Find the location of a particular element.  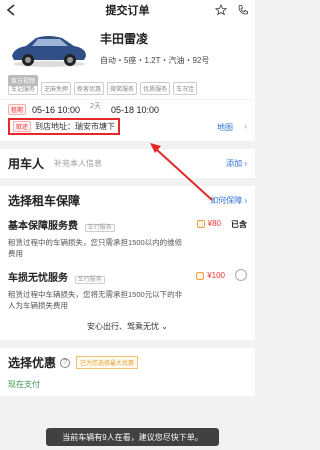

worry-free-title: 车损无忧服务 is located at coordinates (38, 278).